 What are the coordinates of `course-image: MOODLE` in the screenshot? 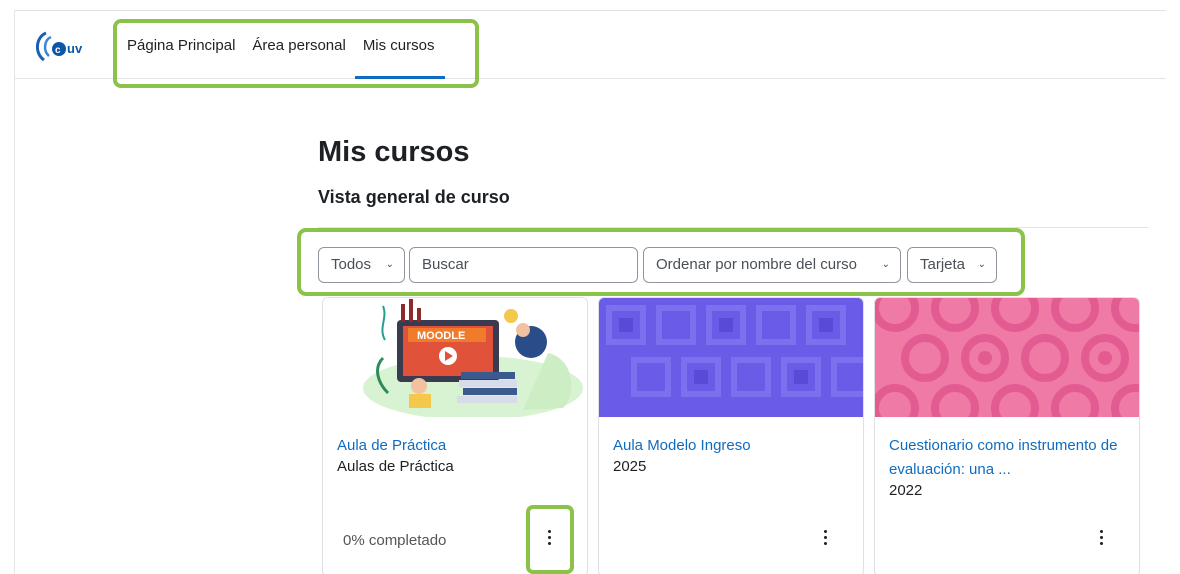 It's located at (455, 357).